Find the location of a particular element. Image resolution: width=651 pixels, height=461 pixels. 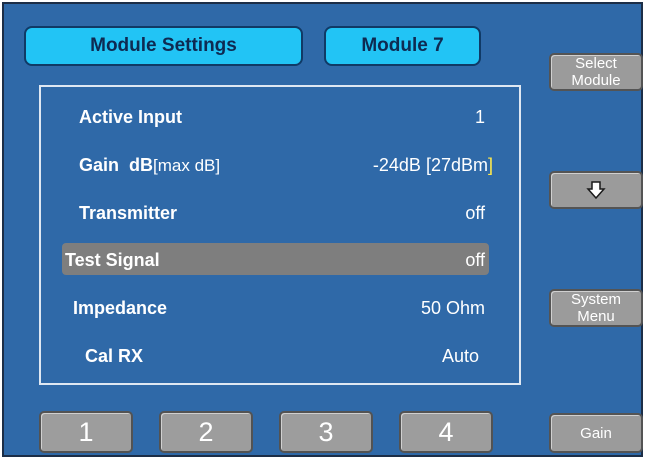

down-button is located at coordinates (596, 190).